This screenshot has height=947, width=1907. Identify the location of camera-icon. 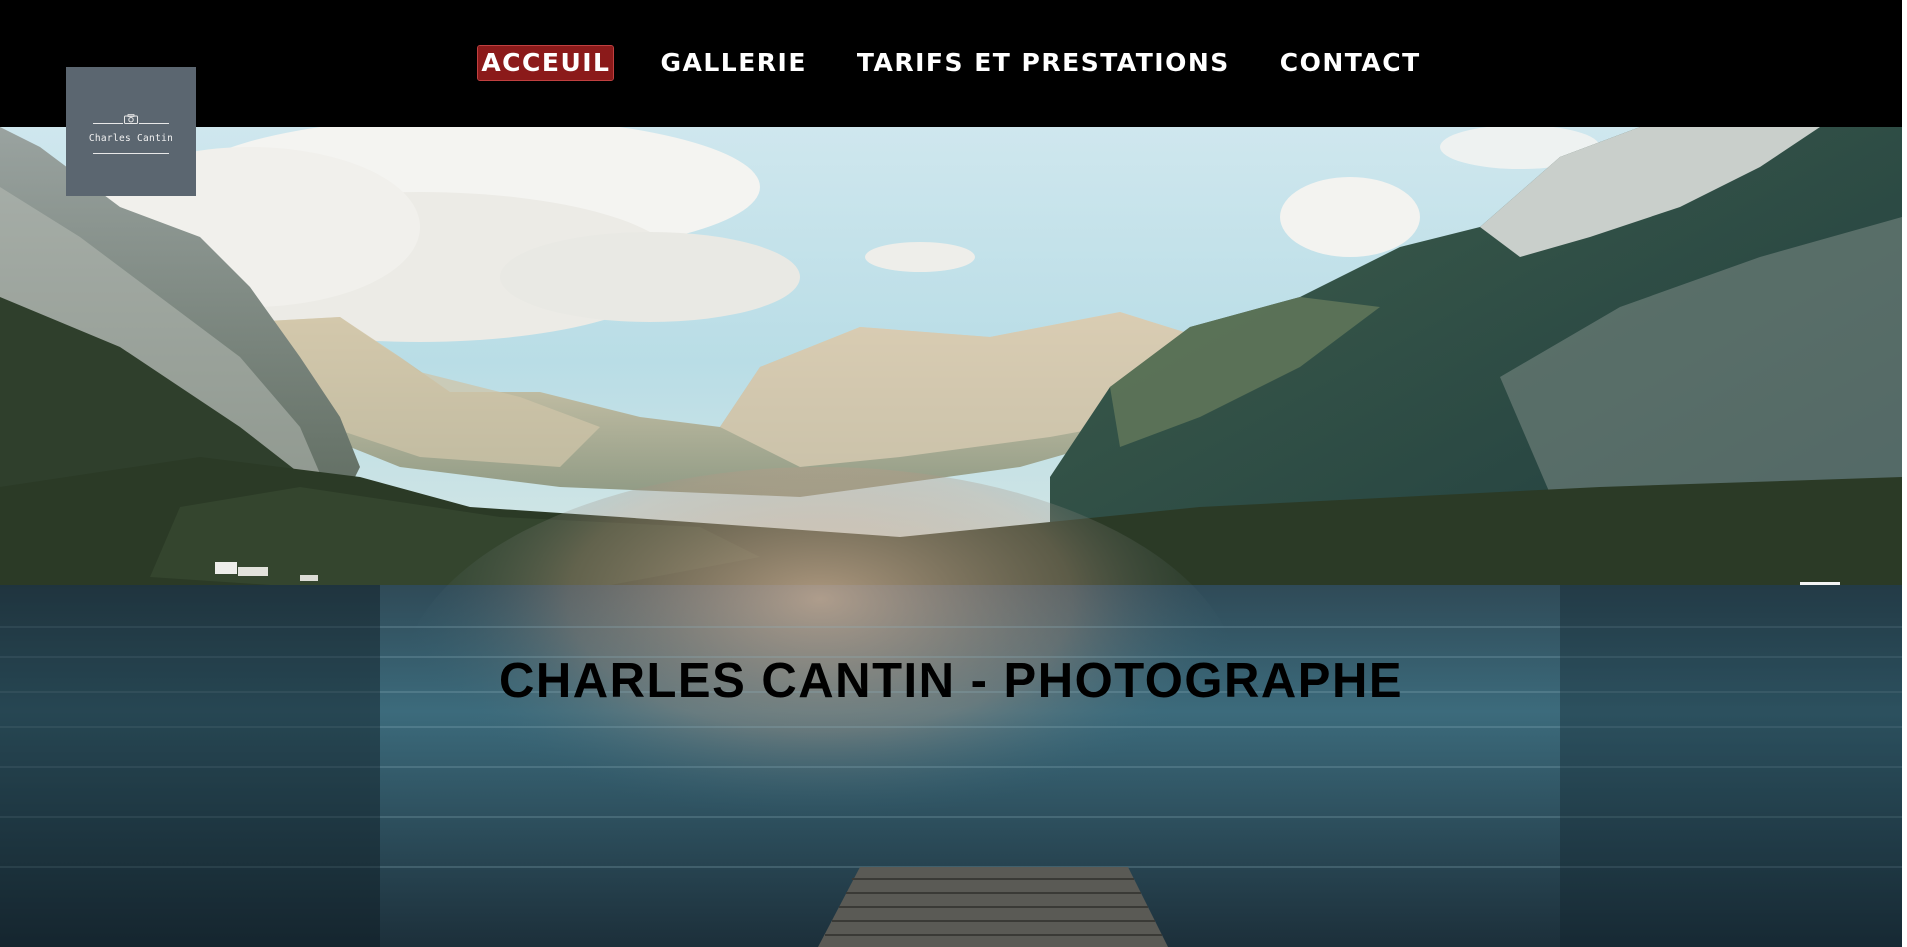
(131, 119).